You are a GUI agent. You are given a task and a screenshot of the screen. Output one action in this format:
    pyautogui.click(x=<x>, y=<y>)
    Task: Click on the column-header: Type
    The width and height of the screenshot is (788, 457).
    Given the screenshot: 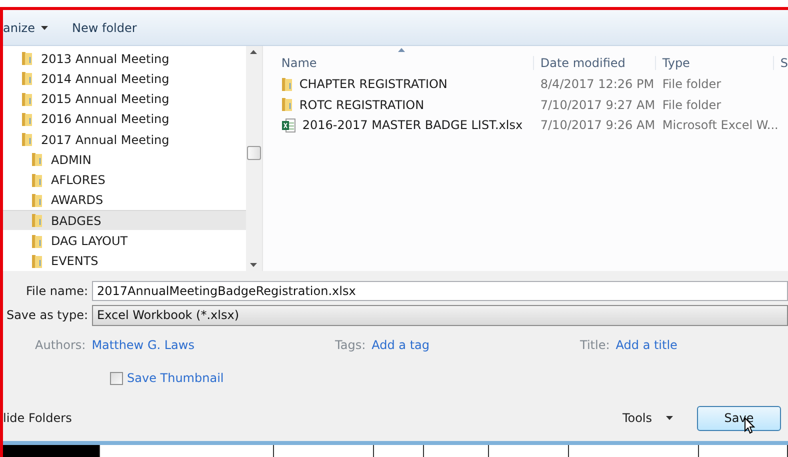 What is the action you would take?
    pyautogui.click(x=714, y=63)
    